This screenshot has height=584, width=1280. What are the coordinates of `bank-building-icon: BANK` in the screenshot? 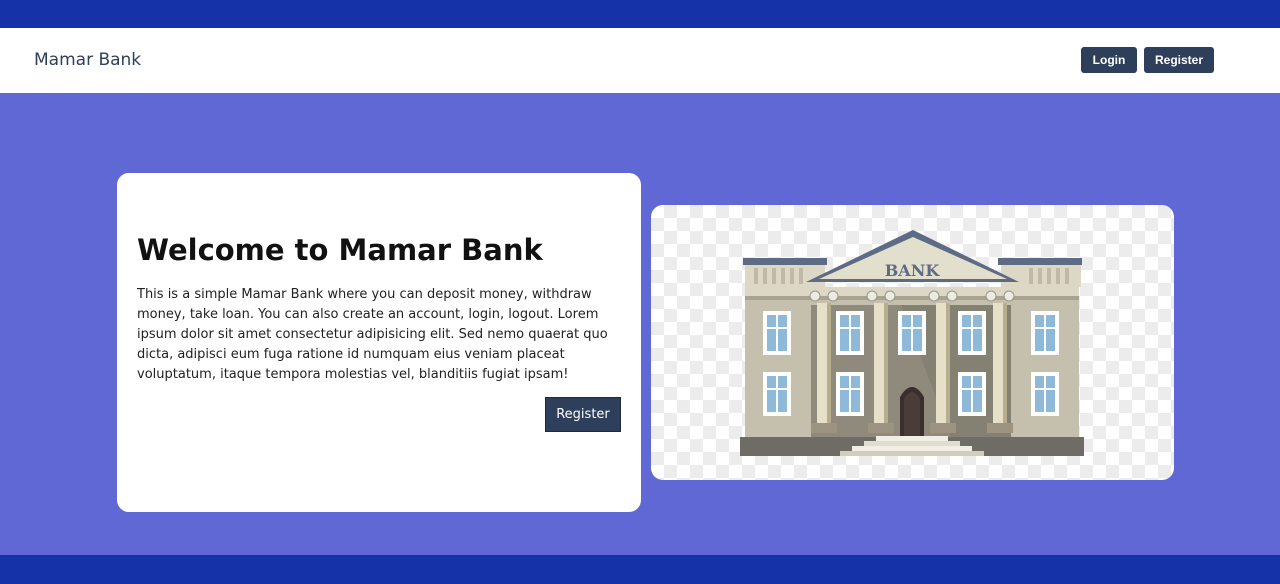 It's located at (912, 343).